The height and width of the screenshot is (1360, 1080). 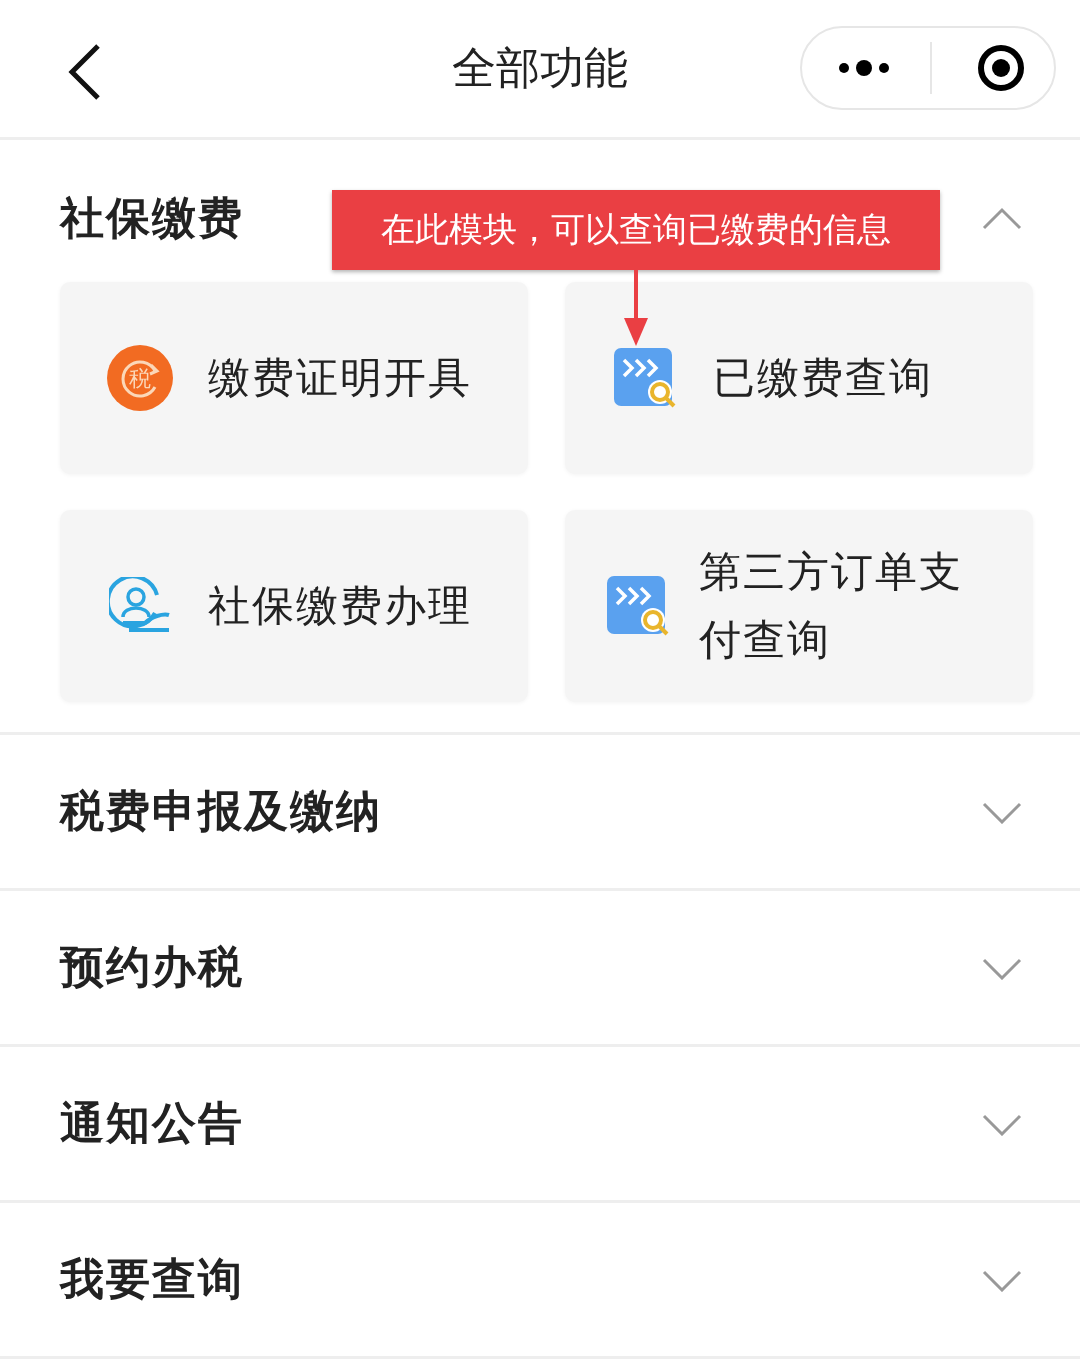 I want to click on icon-text: 税, so click(x=140, y=378).